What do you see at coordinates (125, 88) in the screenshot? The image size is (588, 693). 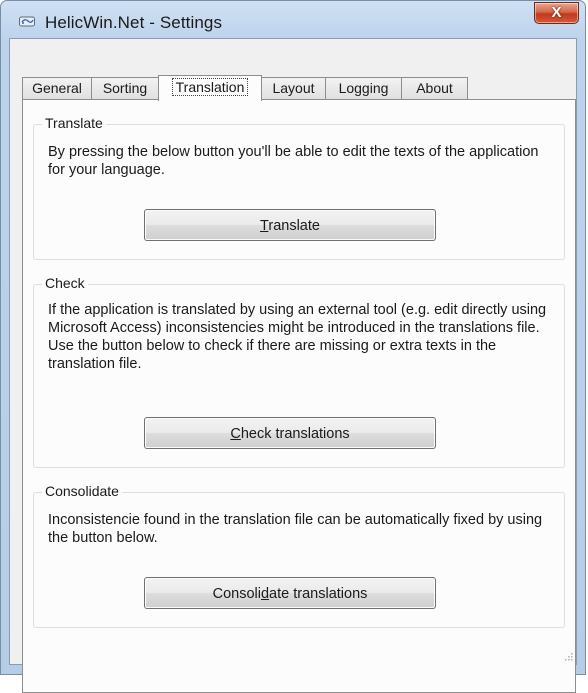 I see `tab-sorting: Sorting` at bounding box center [125, 88].